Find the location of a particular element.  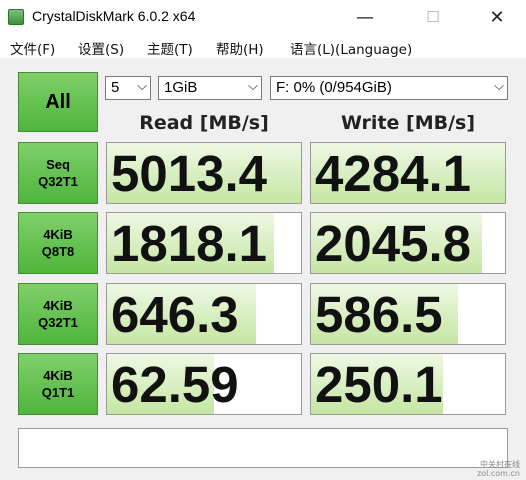

title-bar: CrystalDiskMark 6.0.2 x64 — ☐ ✕ is located at coordinates (263, 17).